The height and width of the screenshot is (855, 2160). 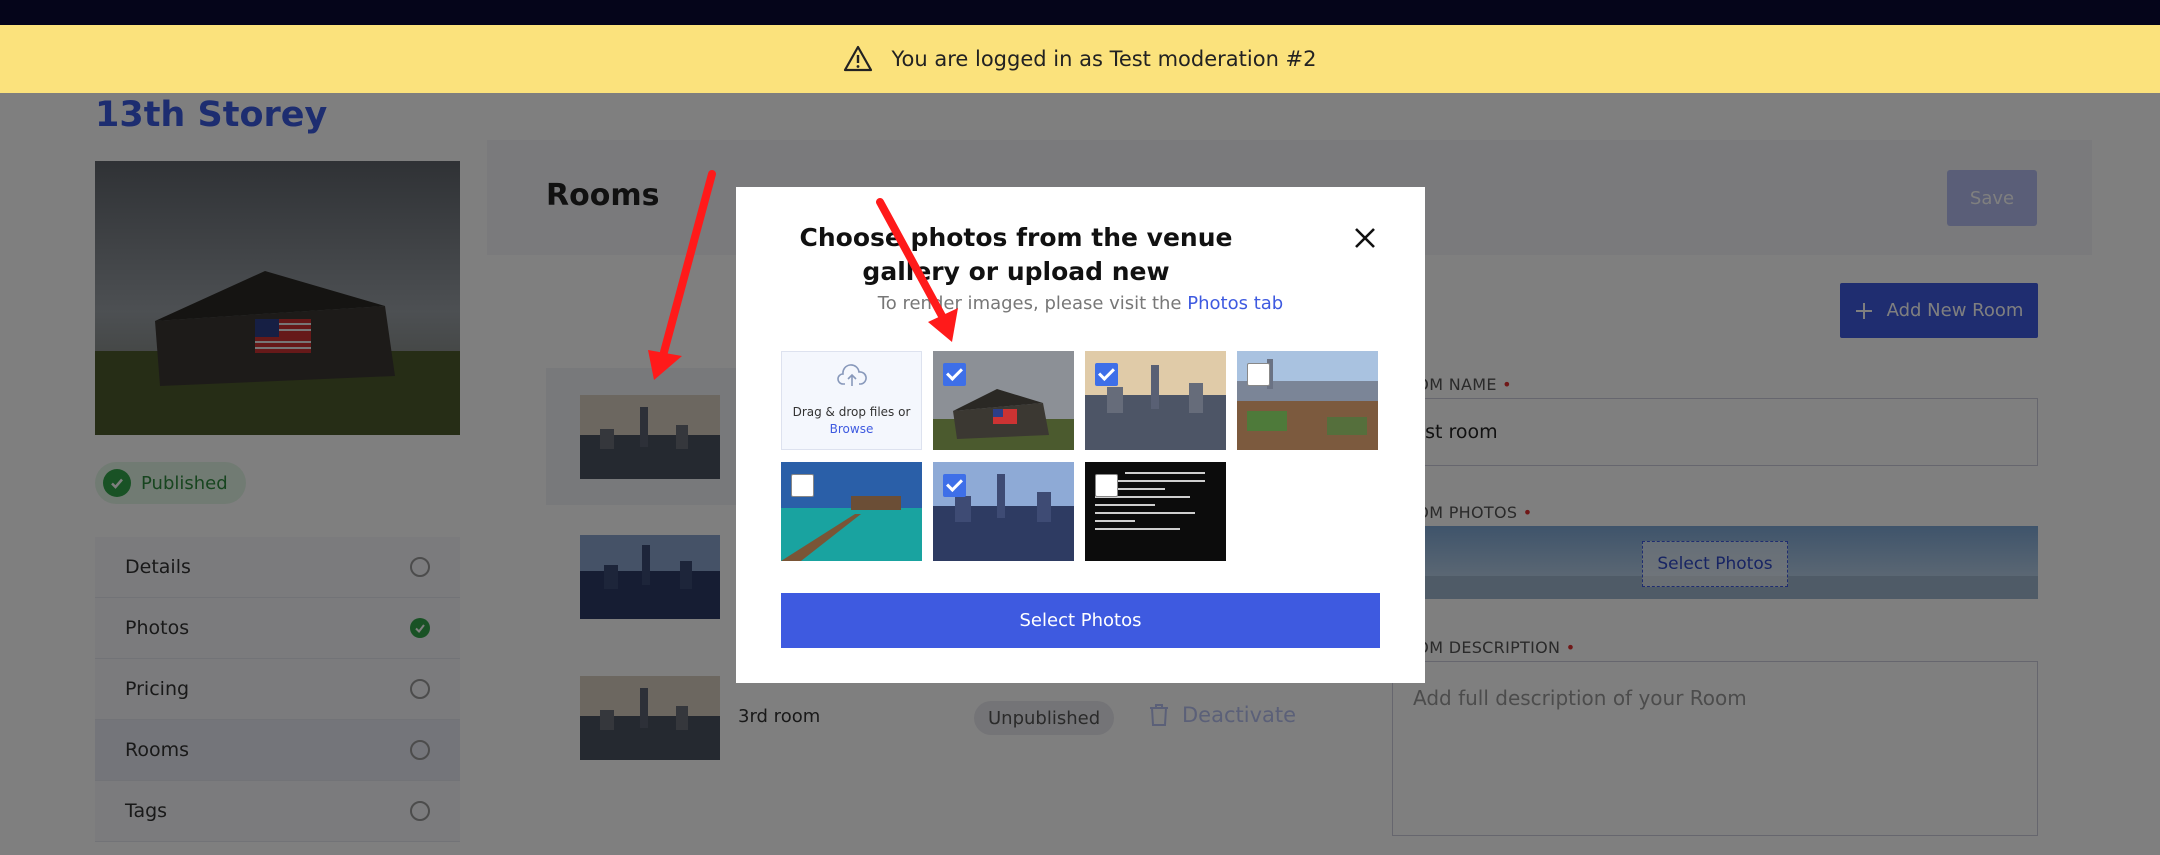 I want to click on annotation-arrows, so click(x=803, y=275).